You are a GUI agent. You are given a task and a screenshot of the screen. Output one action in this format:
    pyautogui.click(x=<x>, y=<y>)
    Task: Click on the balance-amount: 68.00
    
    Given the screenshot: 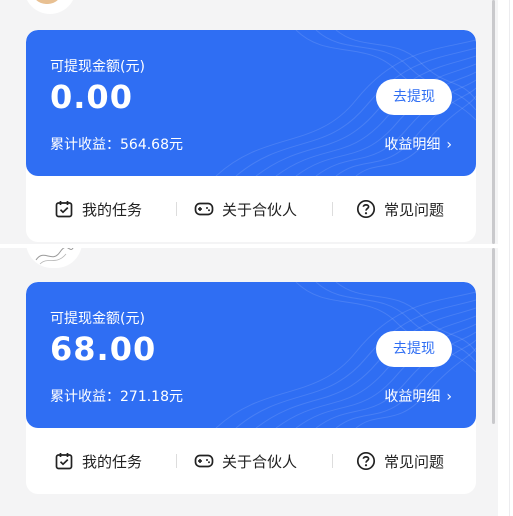 What is the action you would take?
    pyautogui.click(x=103, y=349)
    